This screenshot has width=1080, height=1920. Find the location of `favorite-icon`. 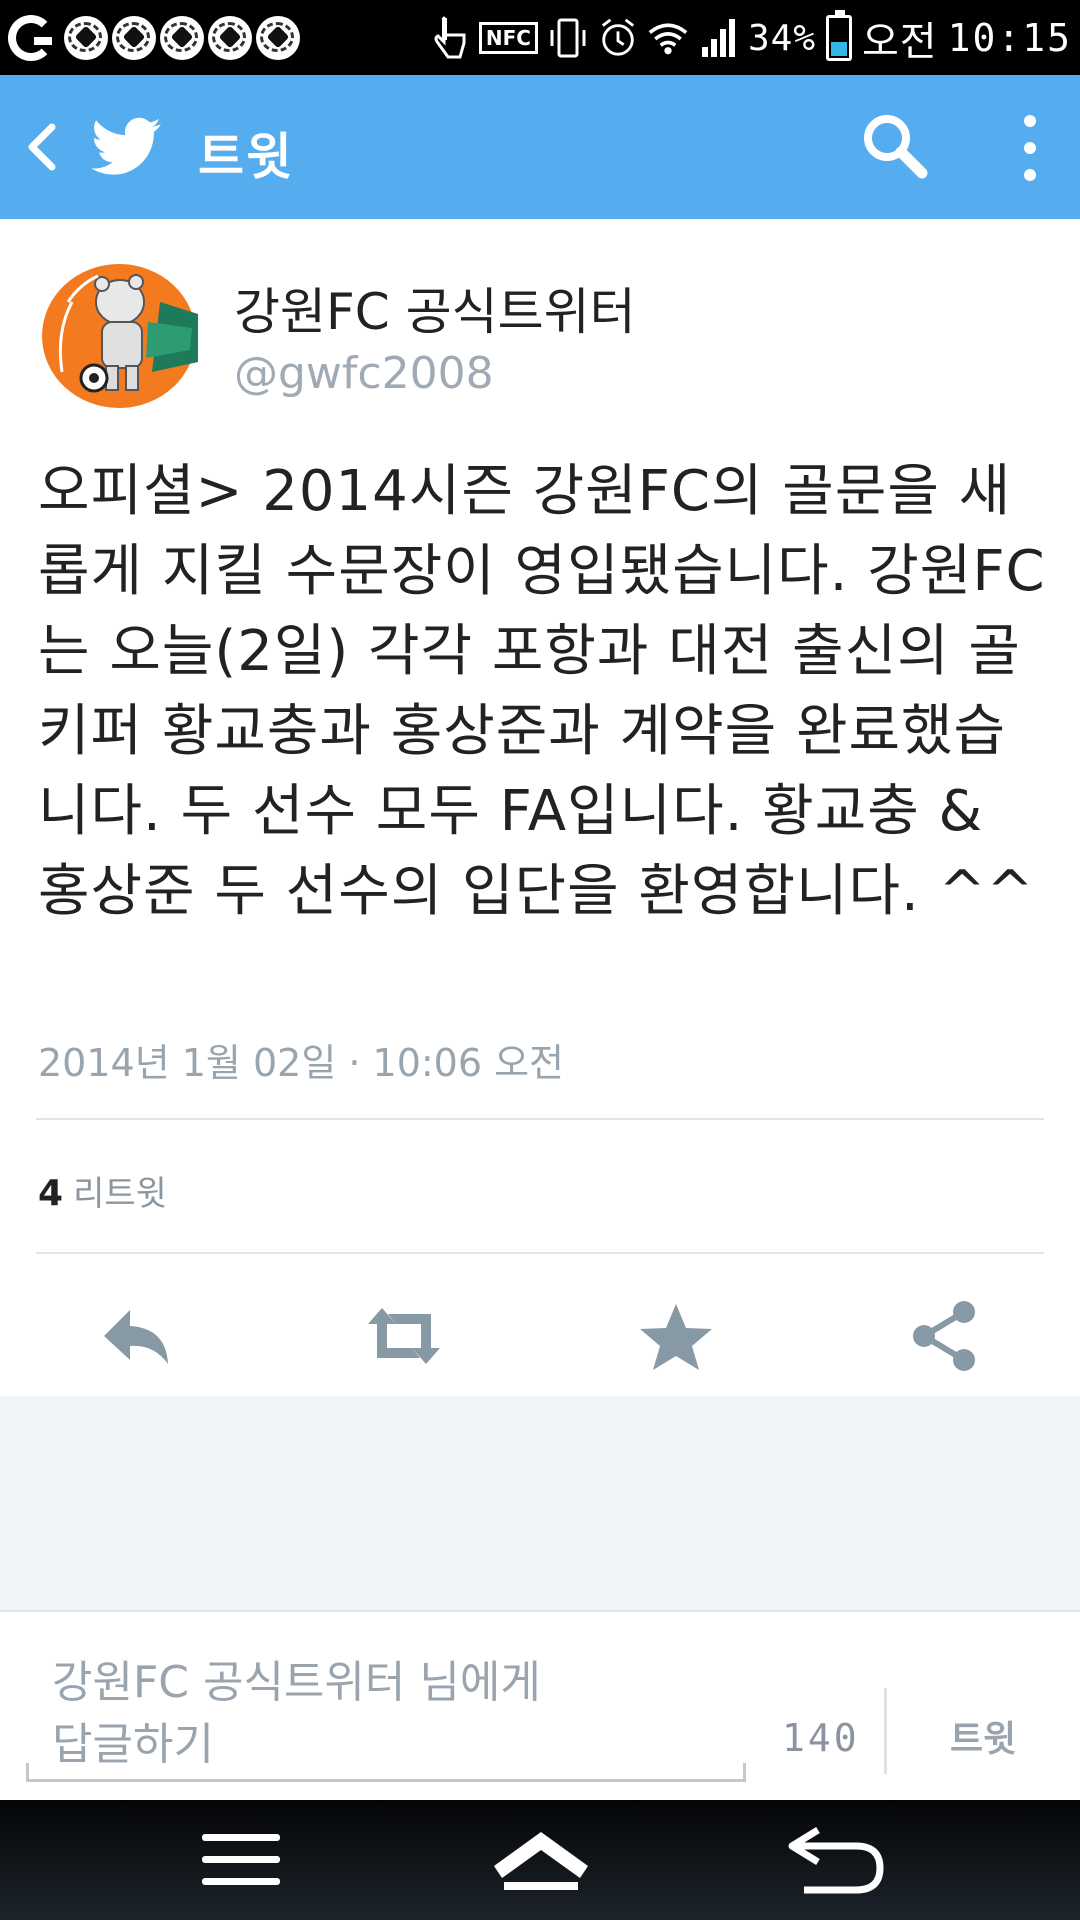

favorite-icon is located at coordinates (676, 1336).